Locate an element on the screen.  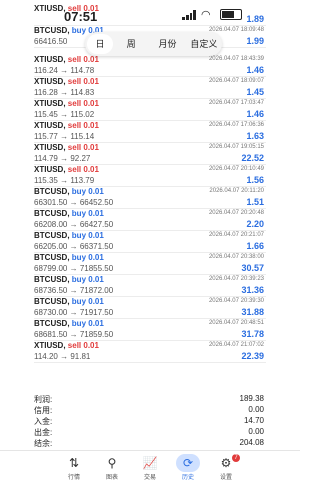
trade-profit: 2.20 is located at coordinates (255, 224).